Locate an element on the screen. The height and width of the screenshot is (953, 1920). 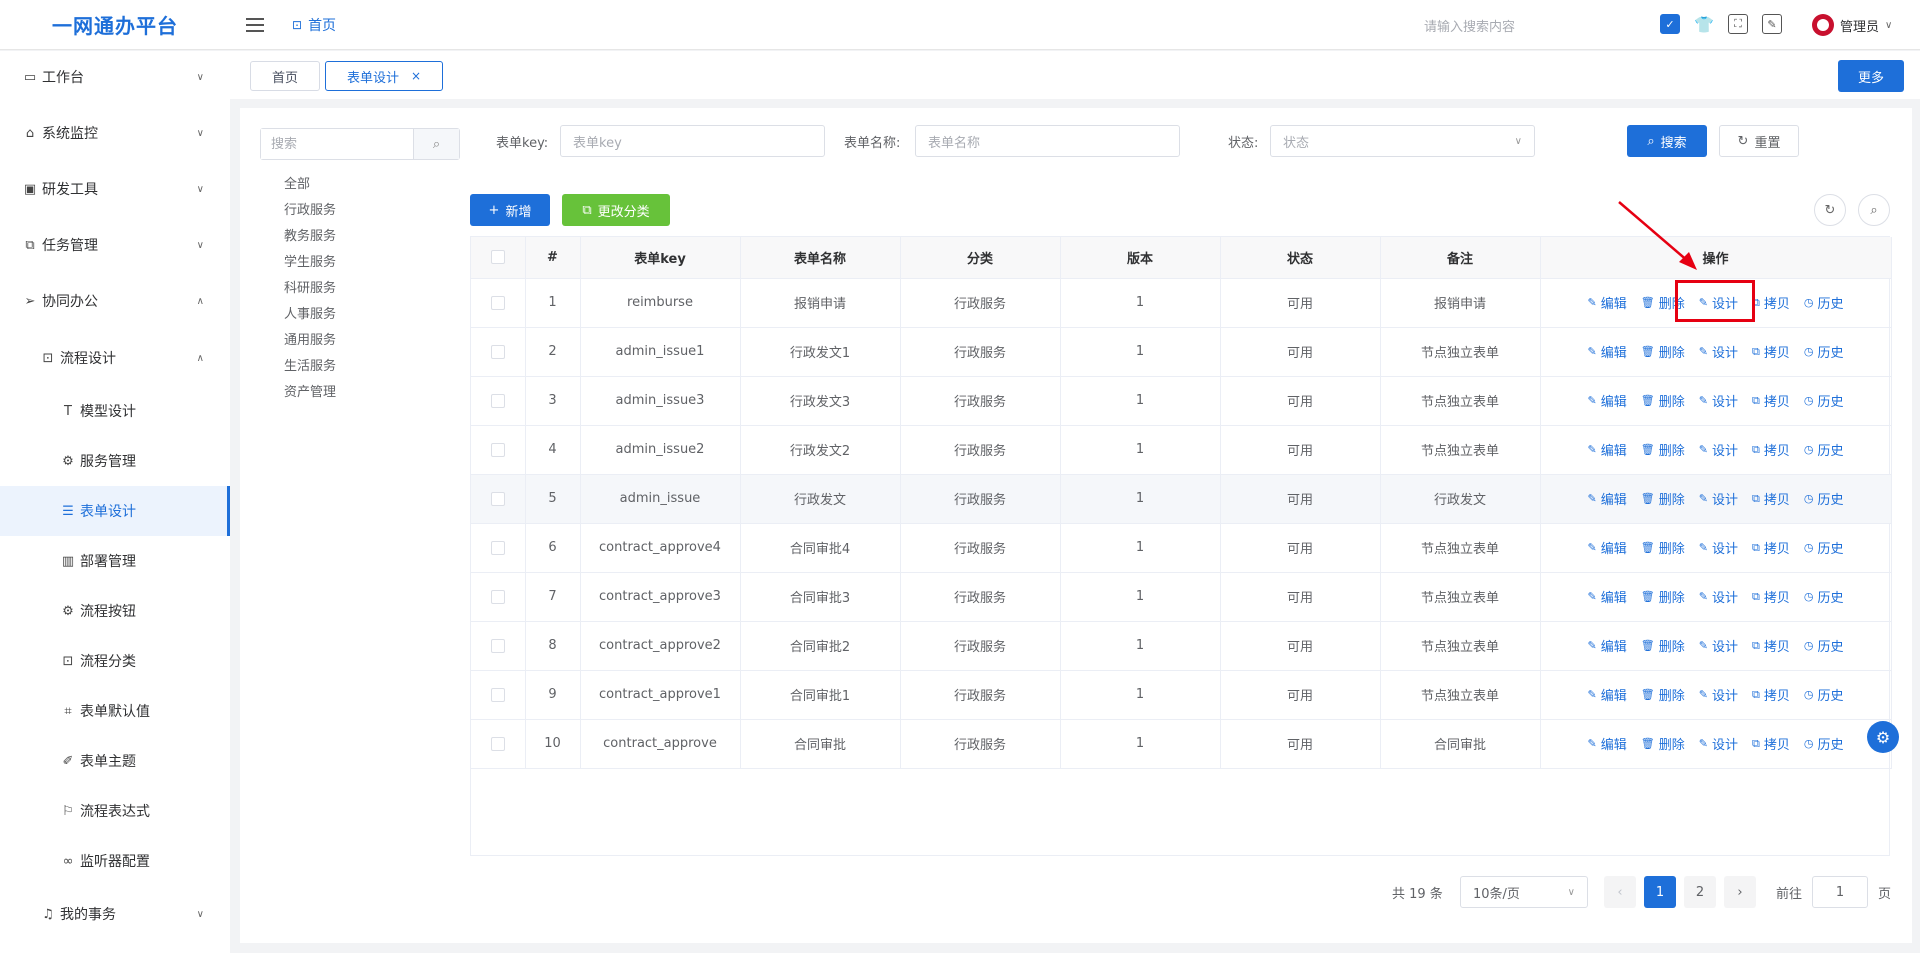
close-icon: × is located at coordinates (416, 76).